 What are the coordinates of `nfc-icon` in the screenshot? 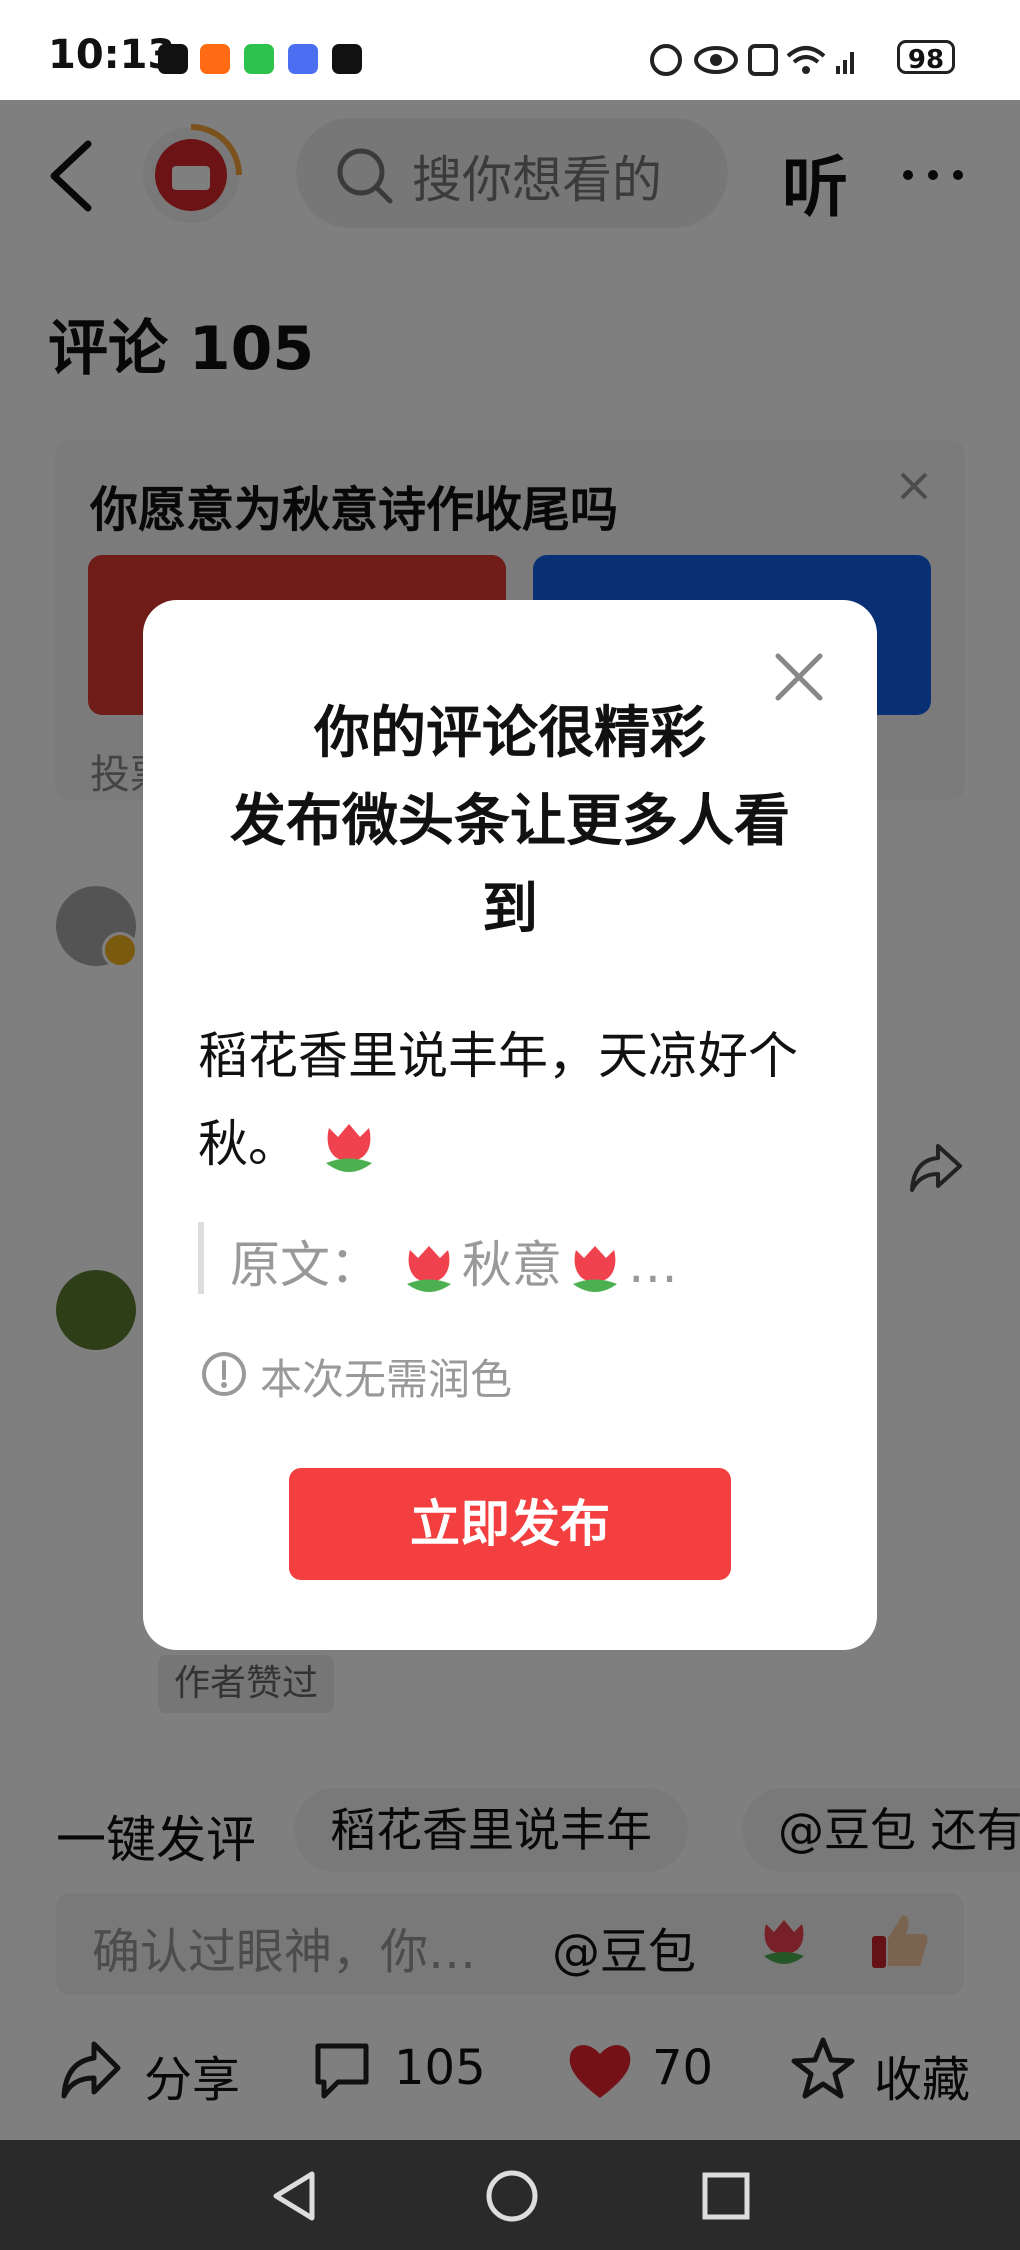 It's located at (666, 60).